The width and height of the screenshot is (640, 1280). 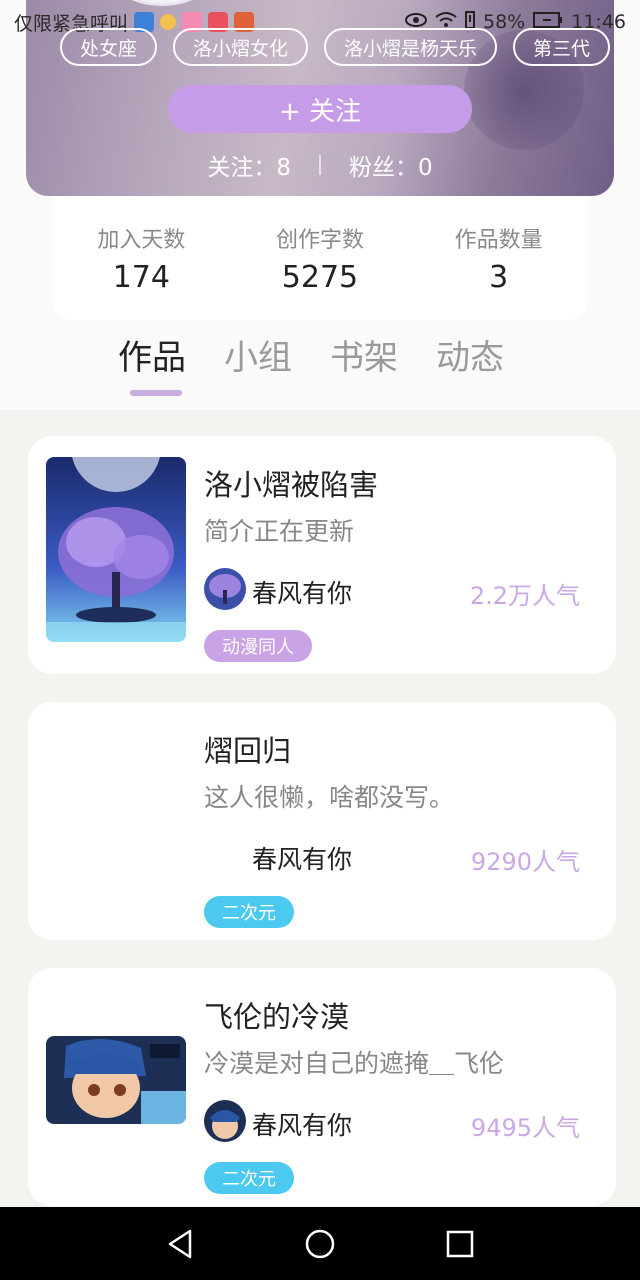 What do you see at coordinates (320, 111) in the screenshot?
I see `follow-button-label: + 关注` at bounding box center [320, 111].